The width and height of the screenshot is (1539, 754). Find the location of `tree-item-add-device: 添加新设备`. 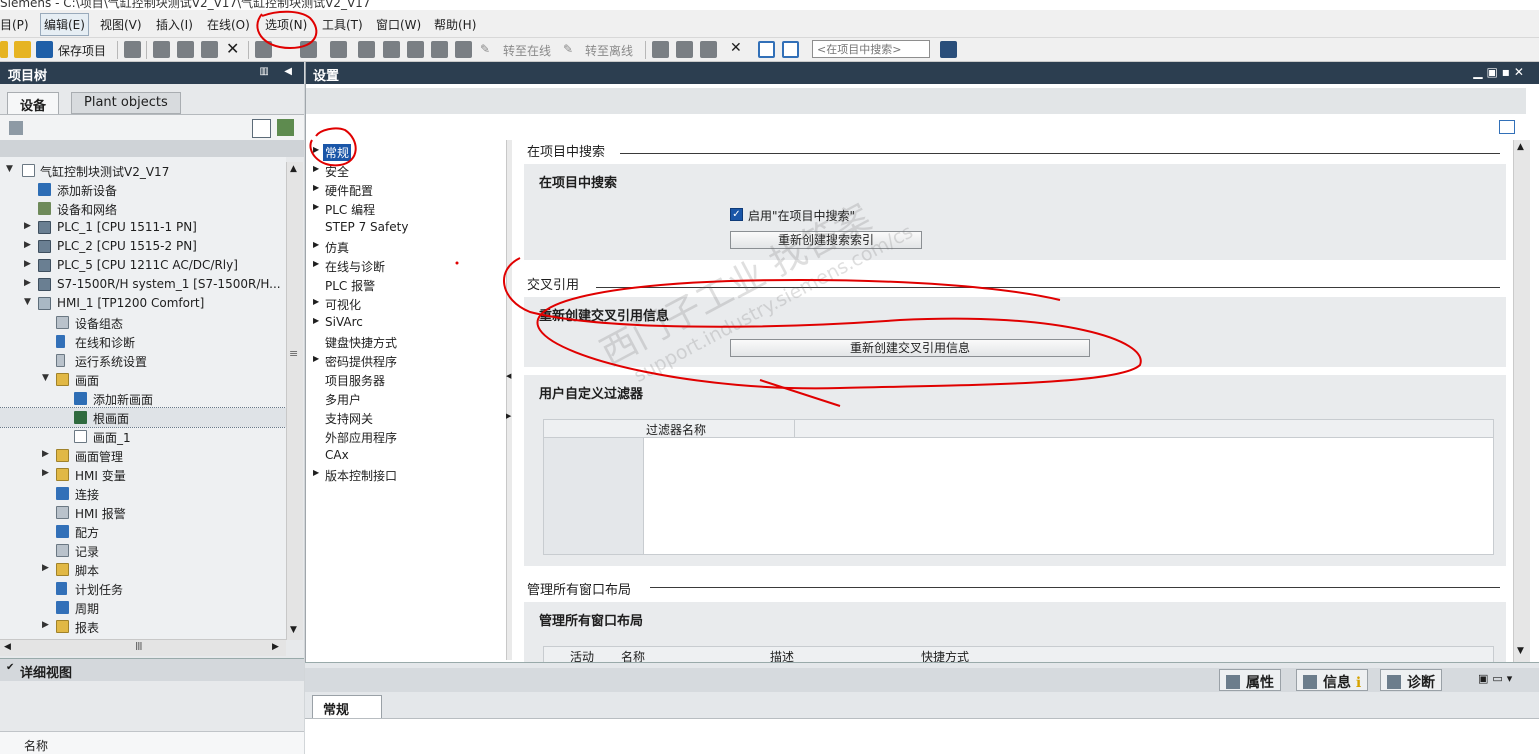

tree-item-add-device: 添加新设备 is located at coordinates (143, 189).